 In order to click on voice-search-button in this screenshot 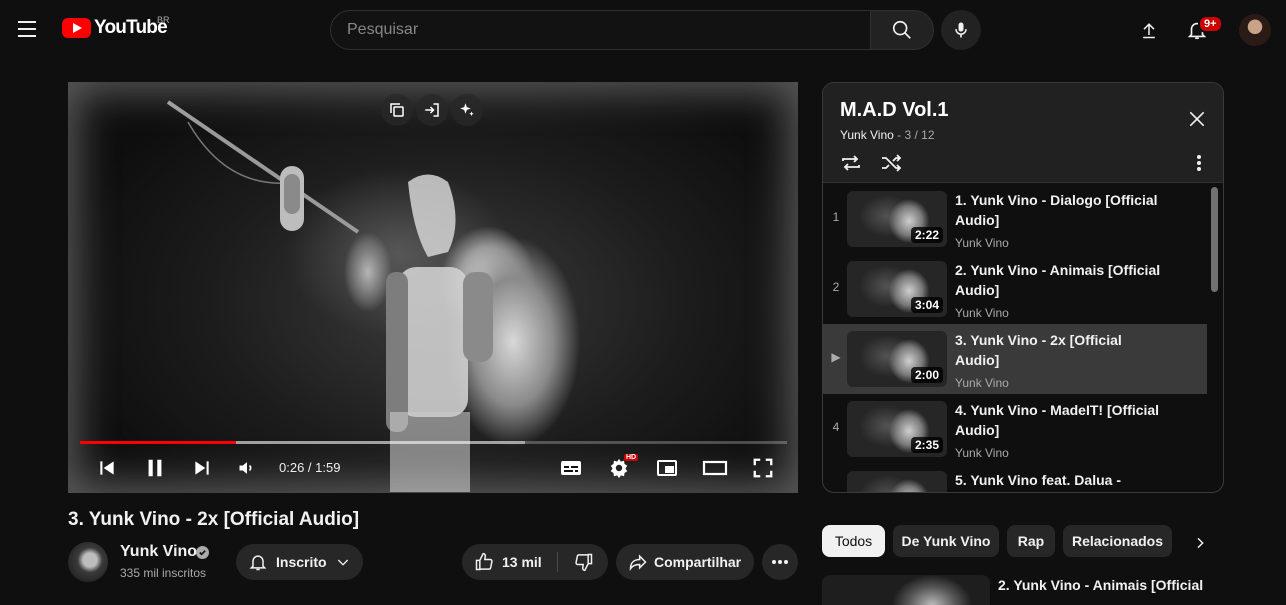, I will do `click(961, 30)`.